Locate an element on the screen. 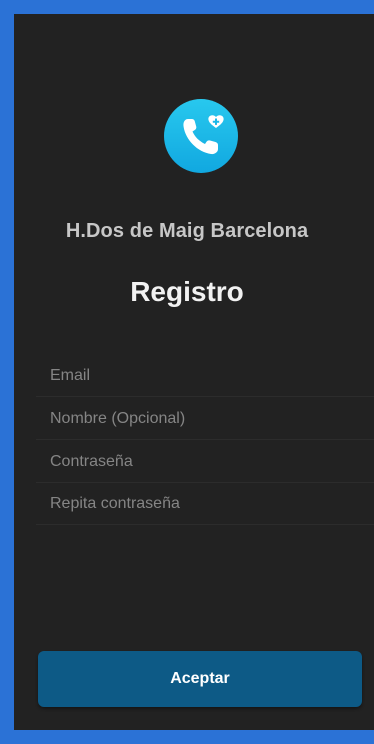 Image resolution: width=374 pixels, height=744 pixels. repeat-password-input is located at coordinates (210, 504).